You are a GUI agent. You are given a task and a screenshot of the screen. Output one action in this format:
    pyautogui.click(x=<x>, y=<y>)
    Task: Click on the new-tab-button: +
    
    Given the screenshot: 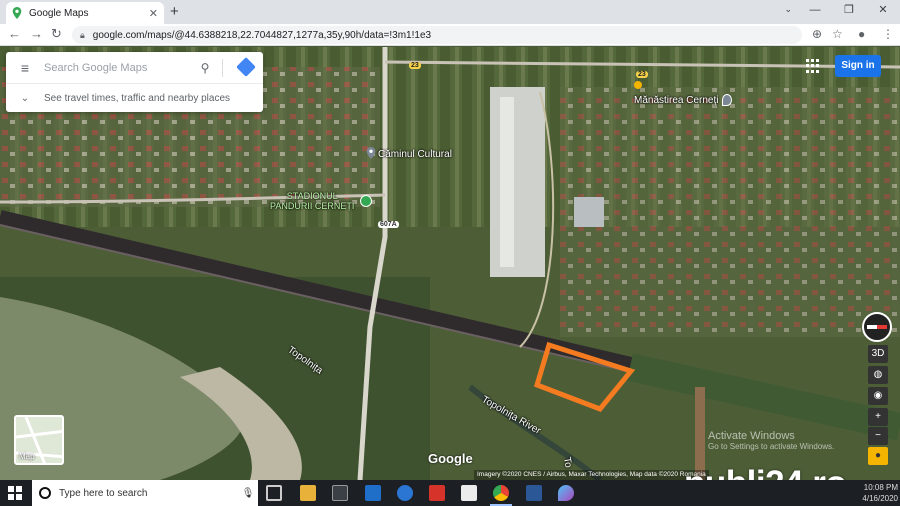 What is the action you would take?
    pyautogui.click(x=174, y=11)
    